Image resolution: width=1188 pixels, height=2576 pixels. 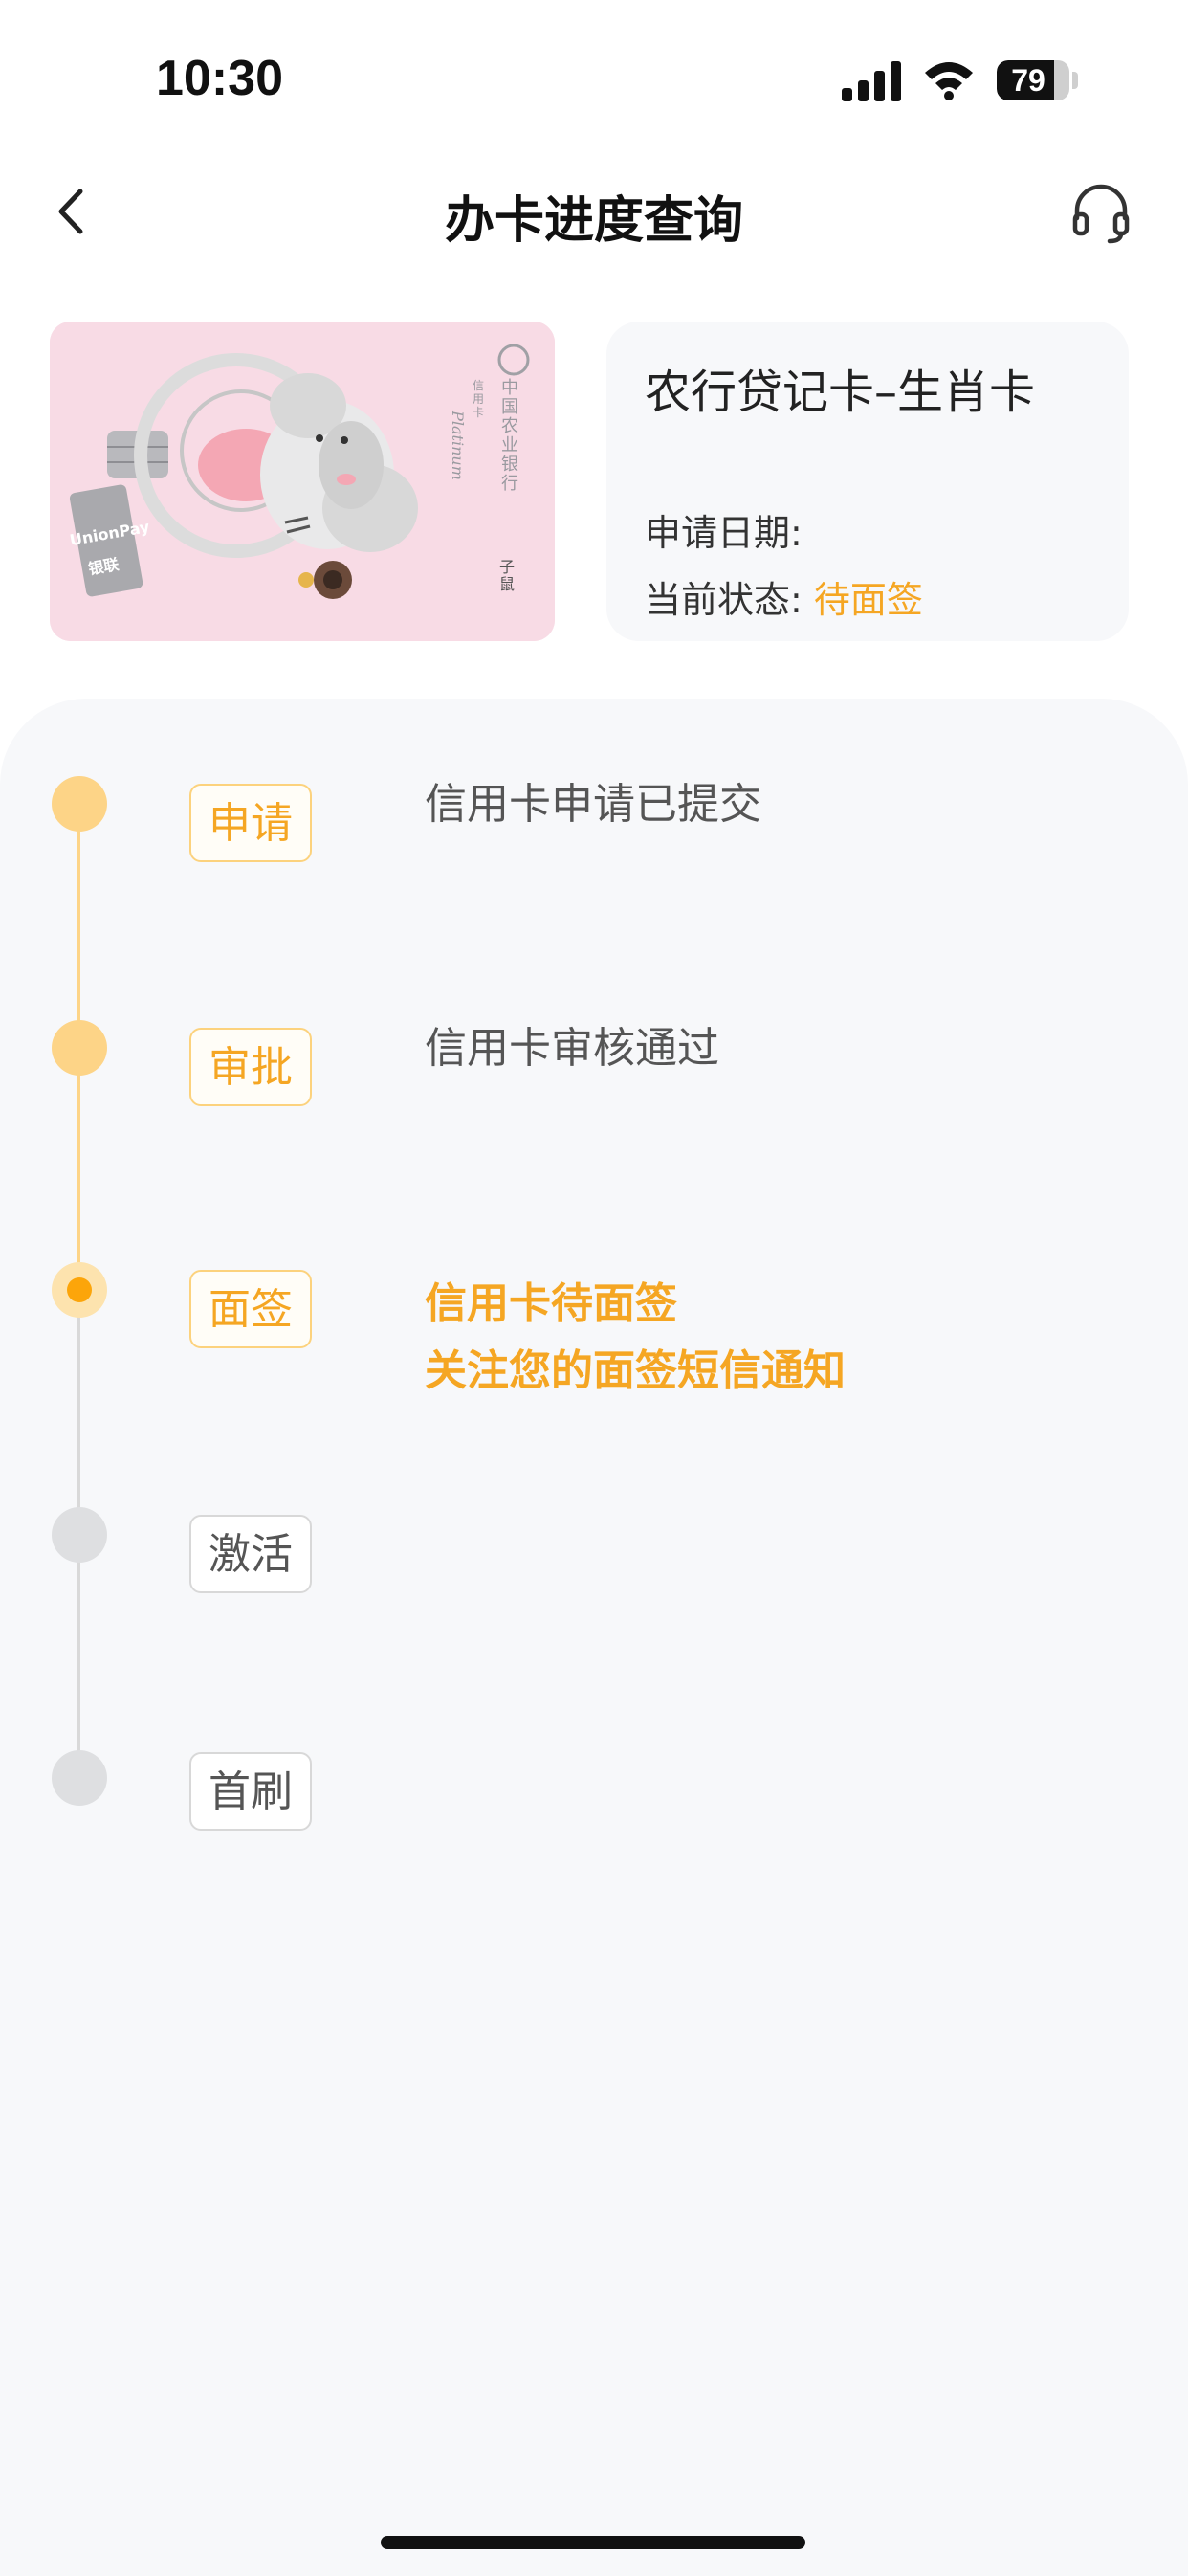 What do you see at coordinates (479, 399) in the screenshot?
I see `card-type-text: 信用卡` at bounding box center [479, 399].